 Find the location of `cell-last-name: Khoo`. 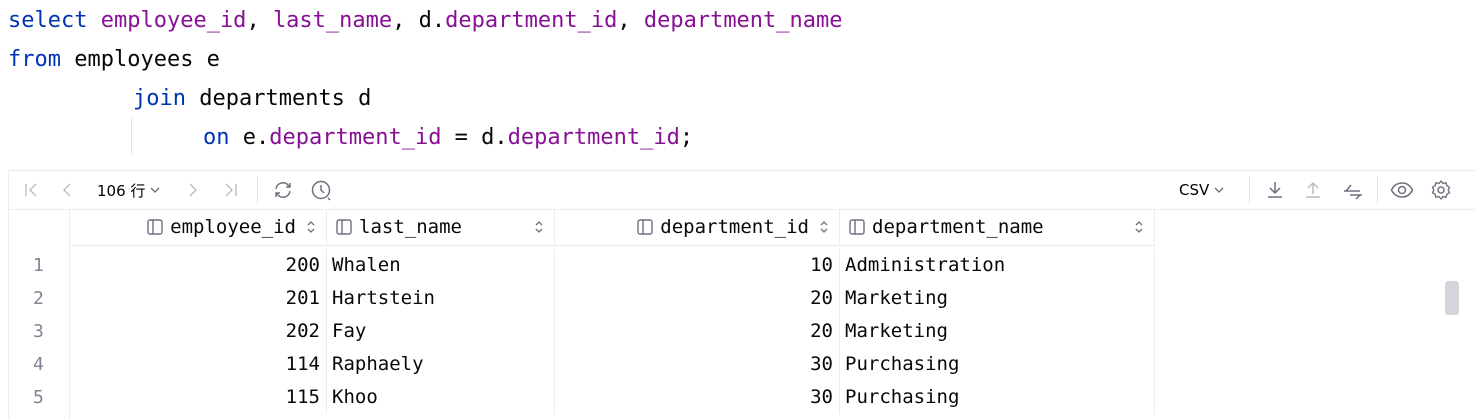

cell-last-name: Khoo is located at coordinates (441, 397).